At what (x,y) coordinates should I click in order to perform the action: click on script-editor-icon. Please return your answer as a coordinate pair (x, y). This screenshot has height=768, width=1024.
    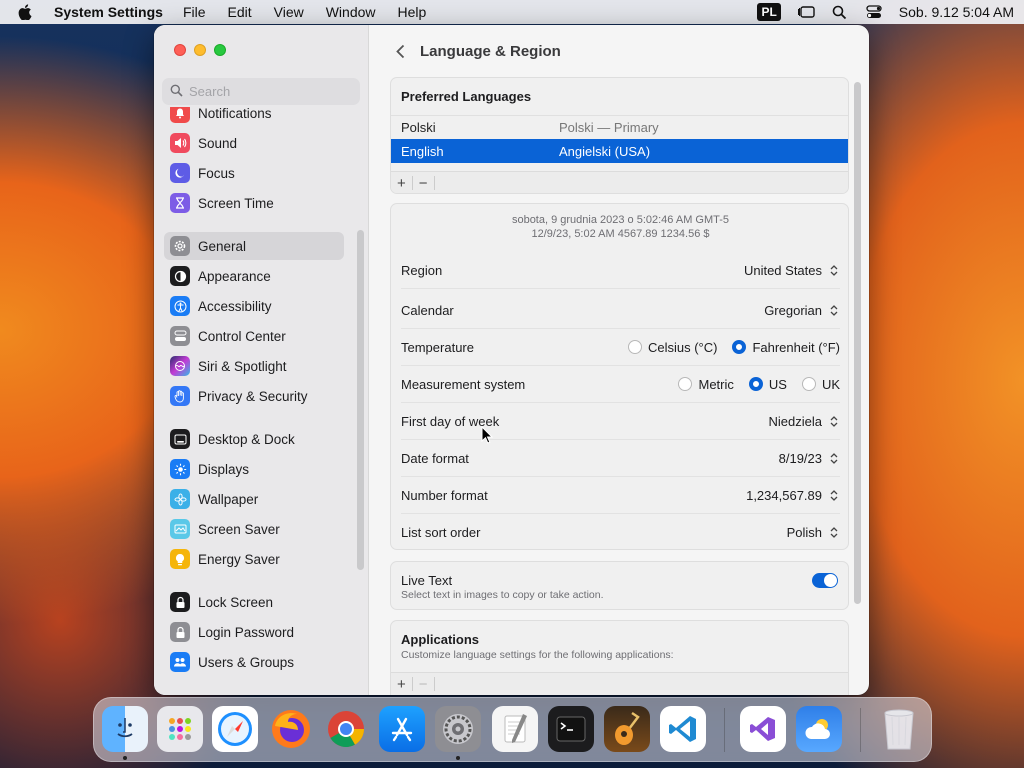
    Looking at the image, I should click on (515, 729).